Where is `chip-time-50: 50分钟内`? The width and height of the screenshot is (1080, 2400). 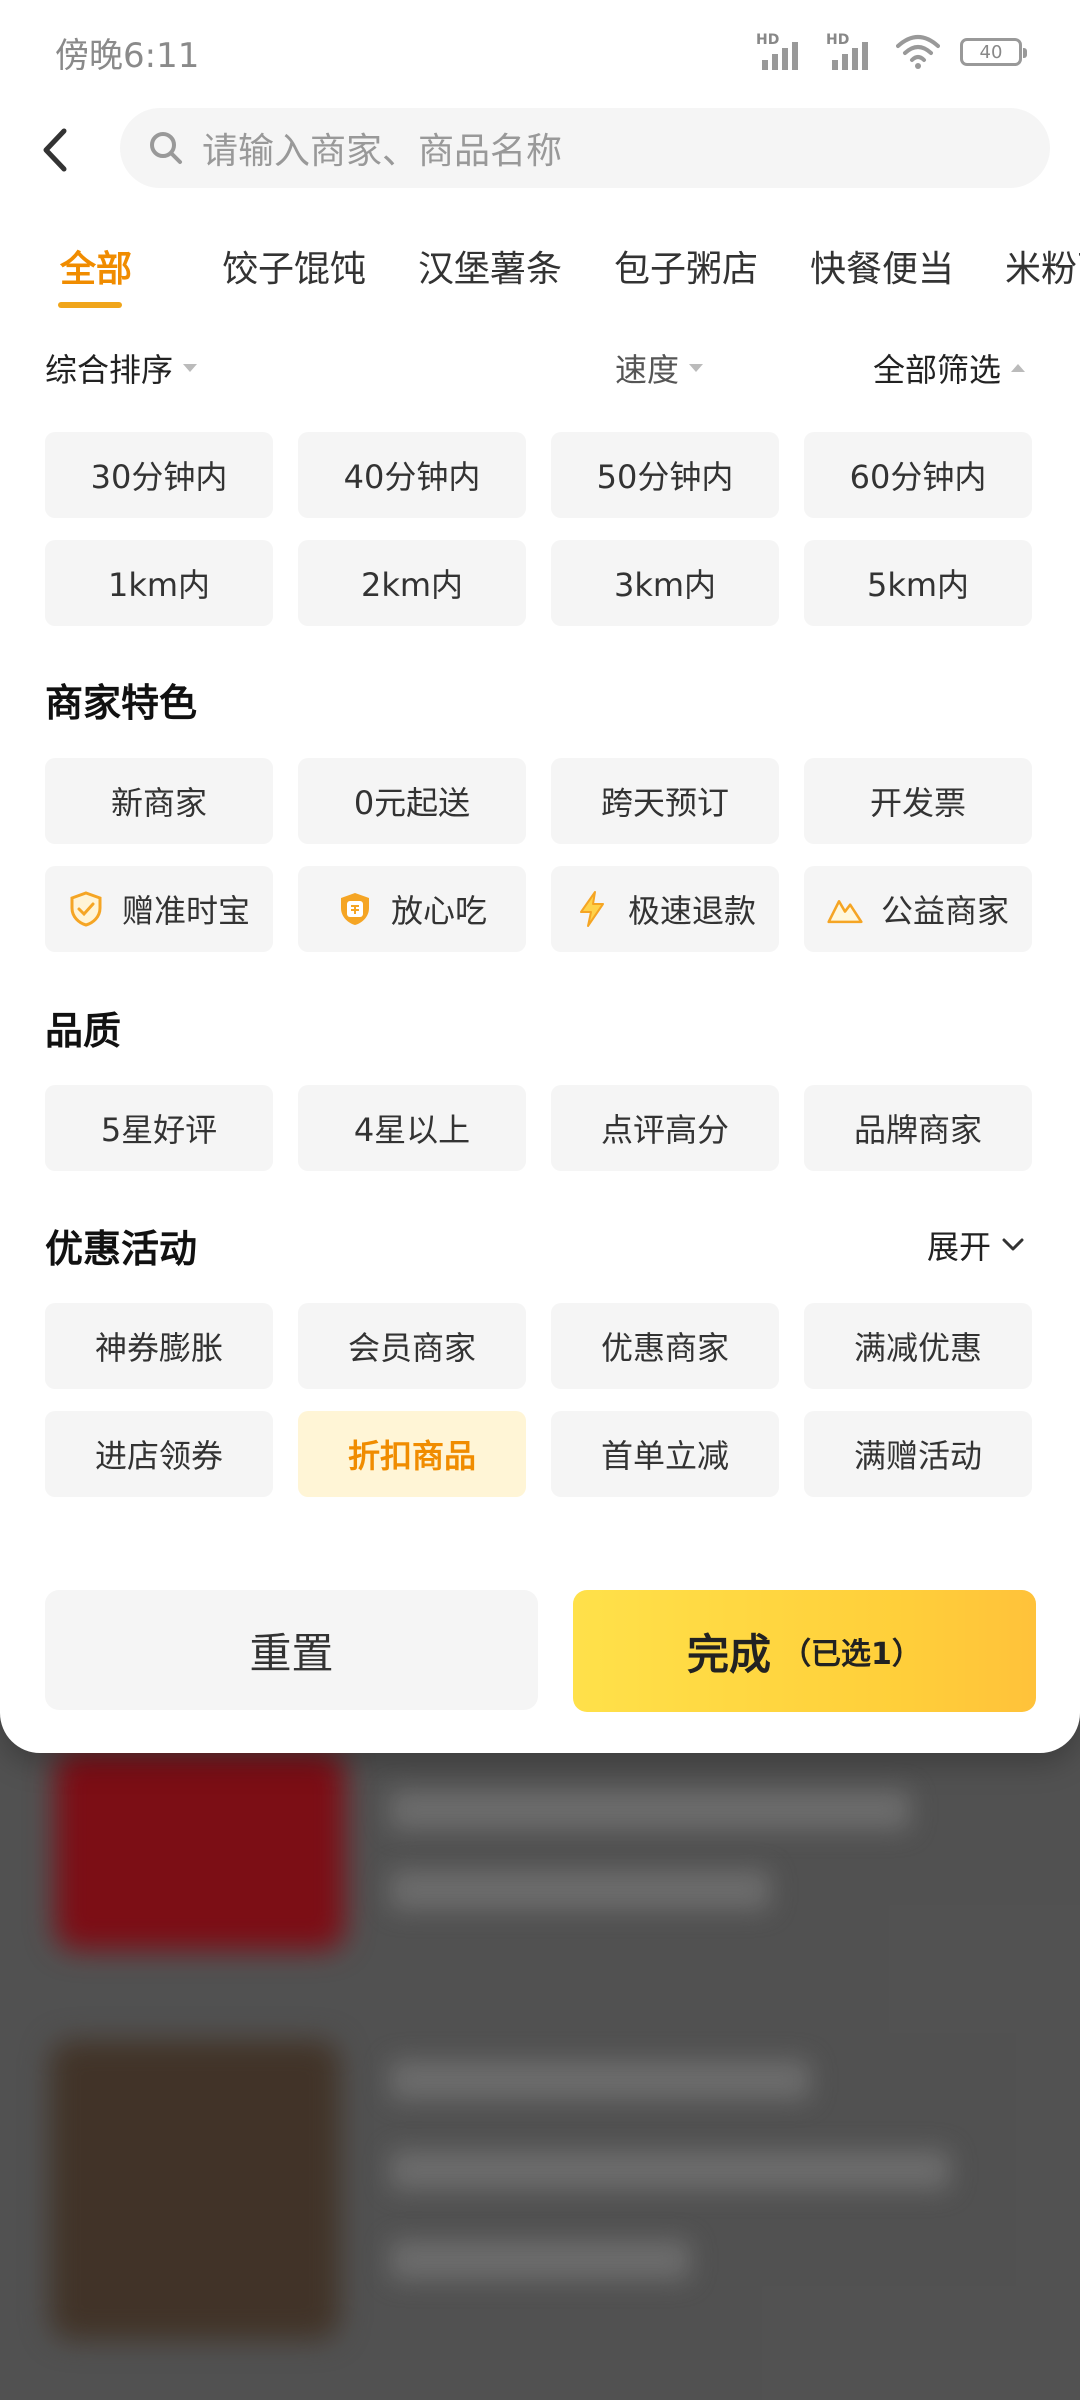 chip-time-50: 50分钟内 is located at coordinates (665, 475).